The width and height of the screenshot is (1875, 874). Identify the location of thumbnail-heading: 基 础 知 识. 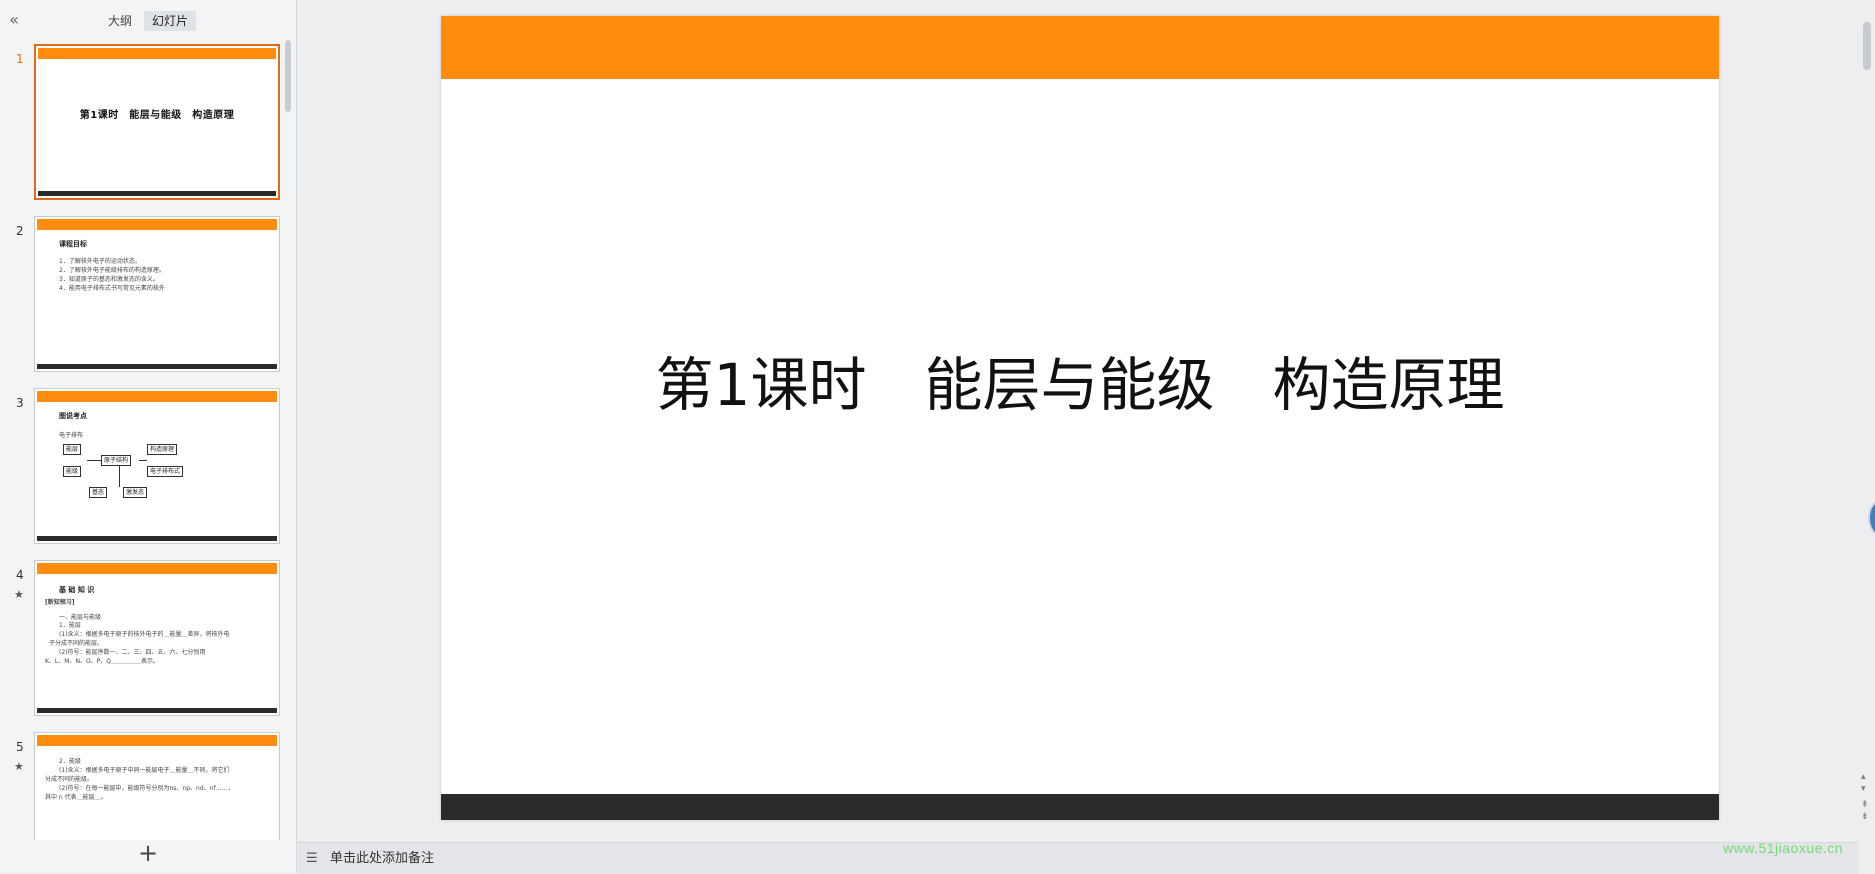
(77, 590).